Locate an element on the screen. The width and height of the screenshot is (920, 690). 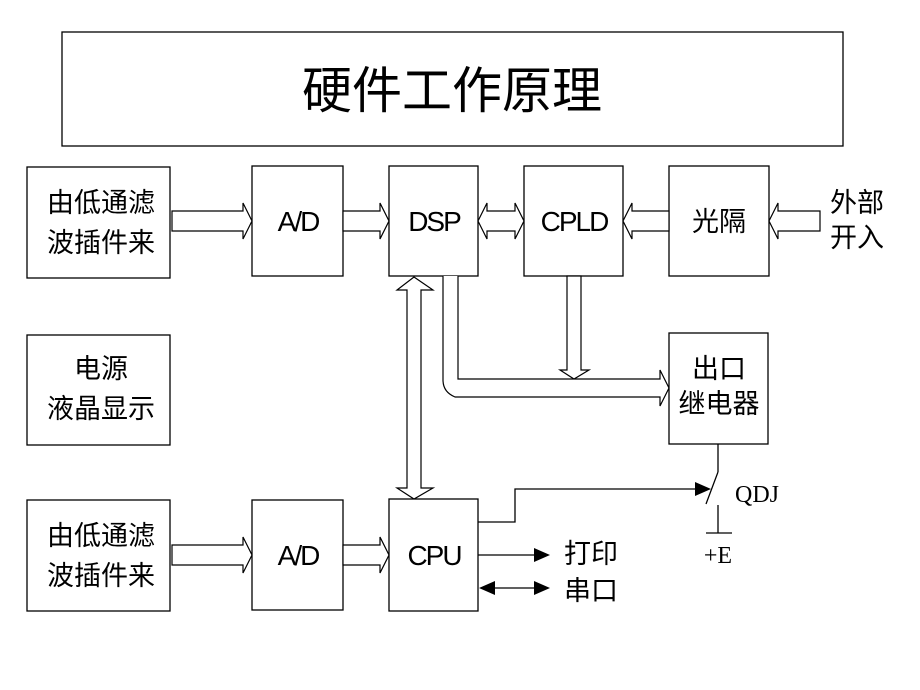
qdj-label: QDJ is located at coordinates (757, 495).